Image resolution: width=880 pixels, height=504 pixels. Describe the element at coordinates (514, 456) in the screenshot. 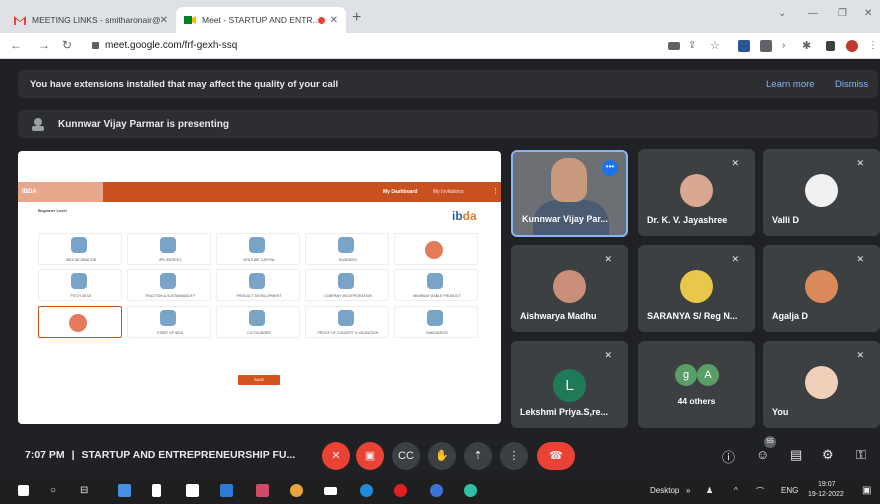

I see `more-options-button: ⋮` at that location.